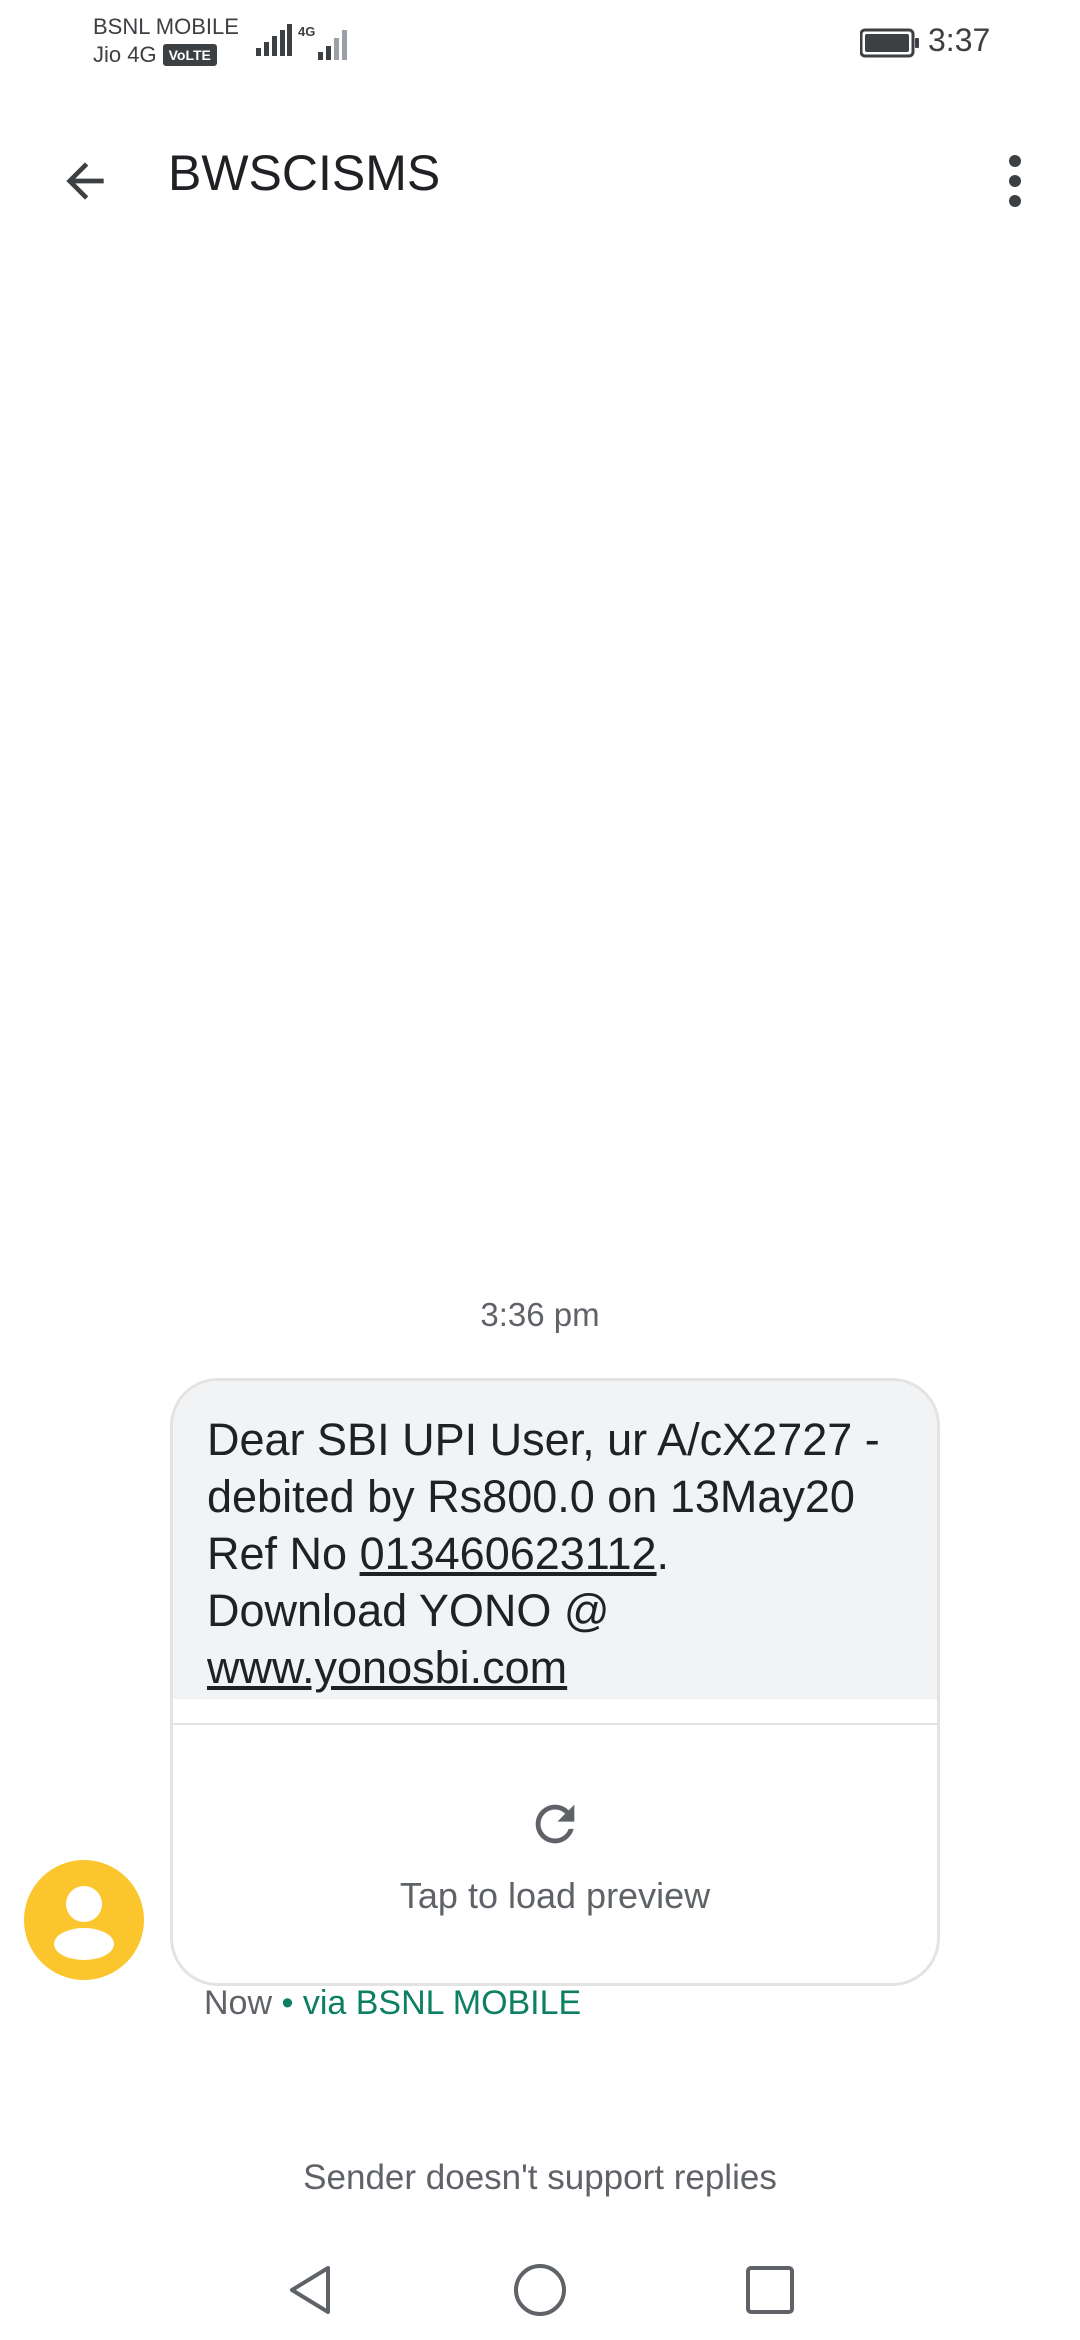  I want to click on message-line: Ref No 013460623112., so click(555, 1553).